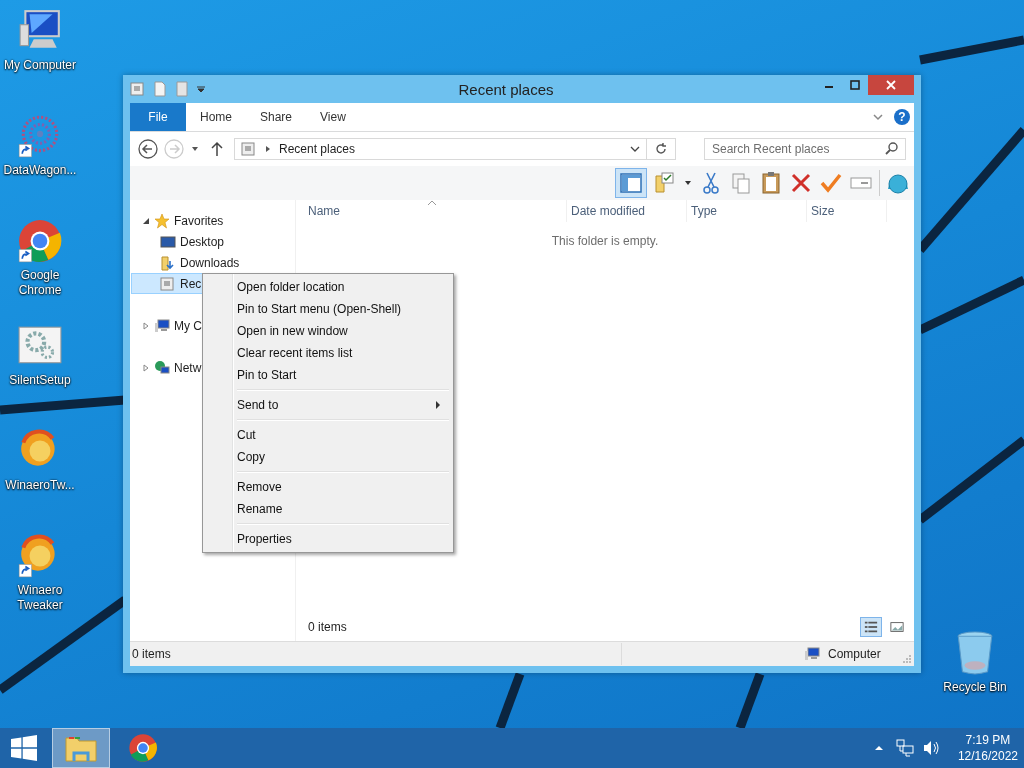 The image size is (1024, 768). What do you see at coordinates (855, 654) in the screenshot?
I see `status-location: Computer` at bounding box center [855, 654].